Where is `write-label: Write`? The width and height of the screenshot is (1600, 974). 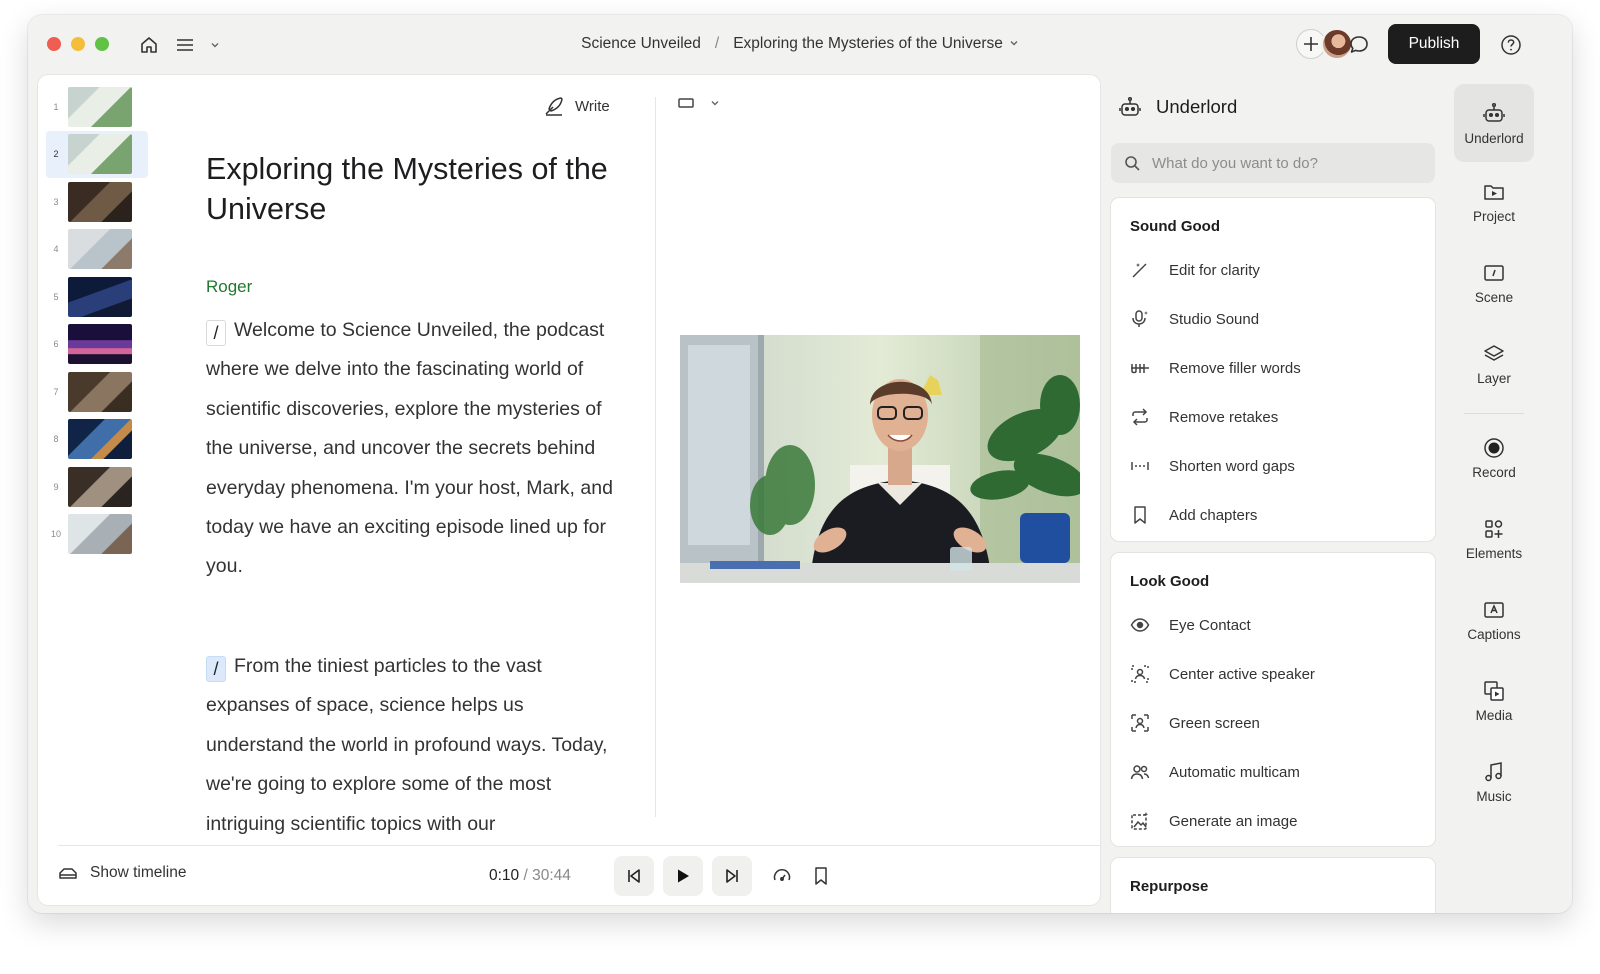
write-label: Write is located at coordinates (592, 106).